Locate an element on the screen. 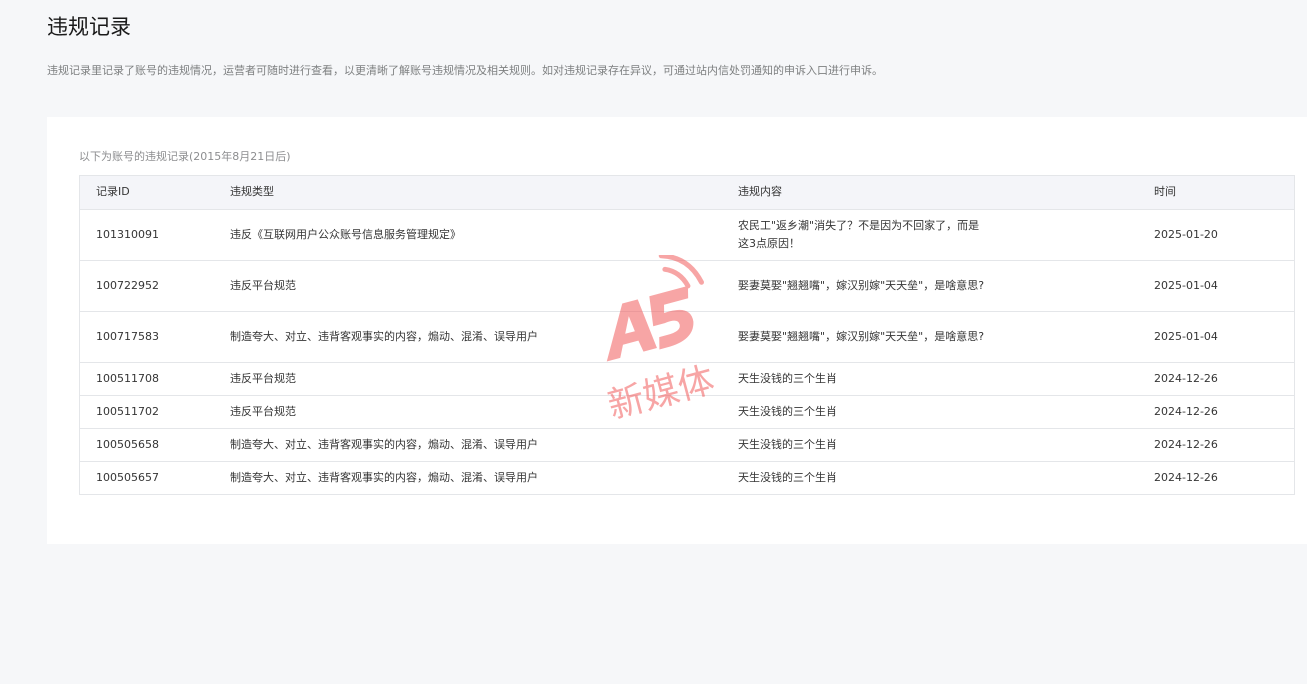  record-id: 100717583 is located at coordinates (147, 336).